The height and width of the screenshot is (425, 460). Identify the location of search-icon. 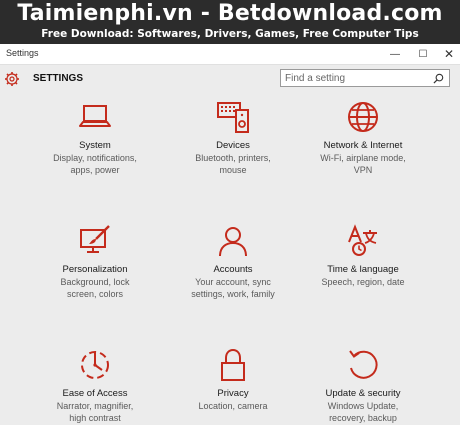
(438, 78).